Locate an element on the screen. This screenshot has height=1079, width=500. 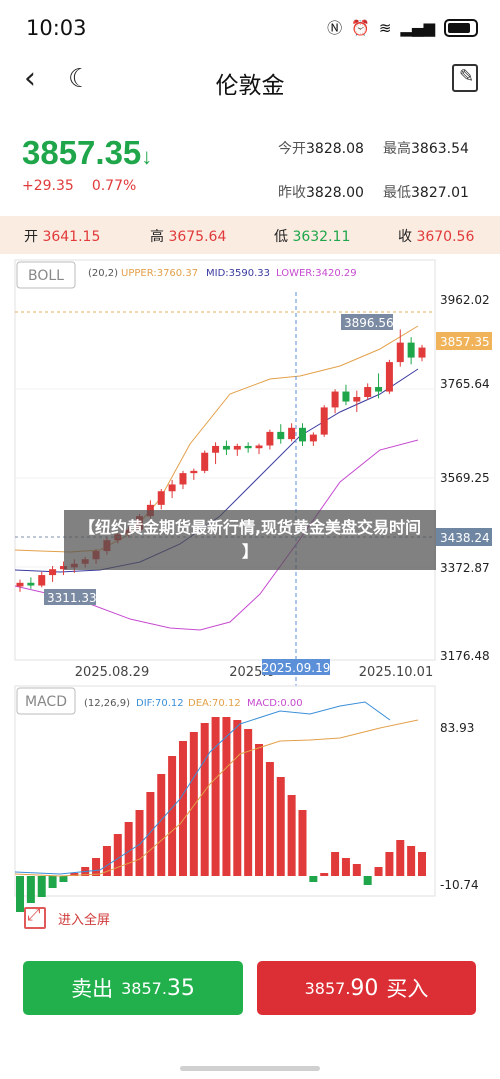
macd-tag: MACD is located at coordinates (46, 702).